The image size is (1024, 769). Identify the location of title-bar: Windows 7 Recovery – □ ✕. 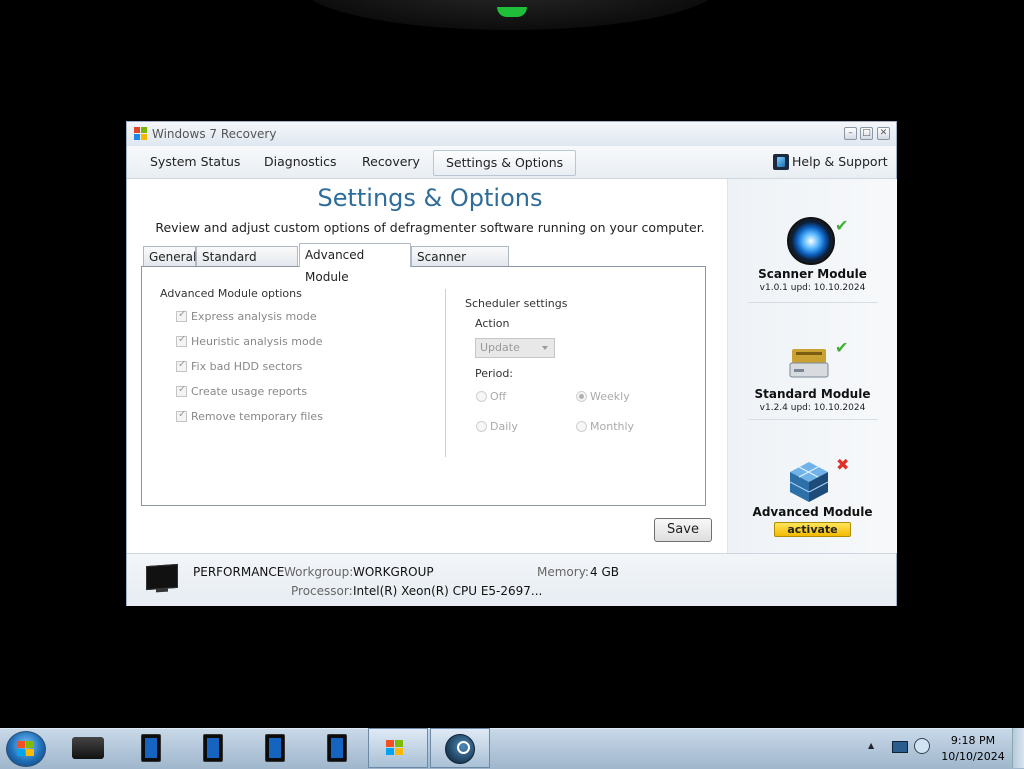
(511, 134).